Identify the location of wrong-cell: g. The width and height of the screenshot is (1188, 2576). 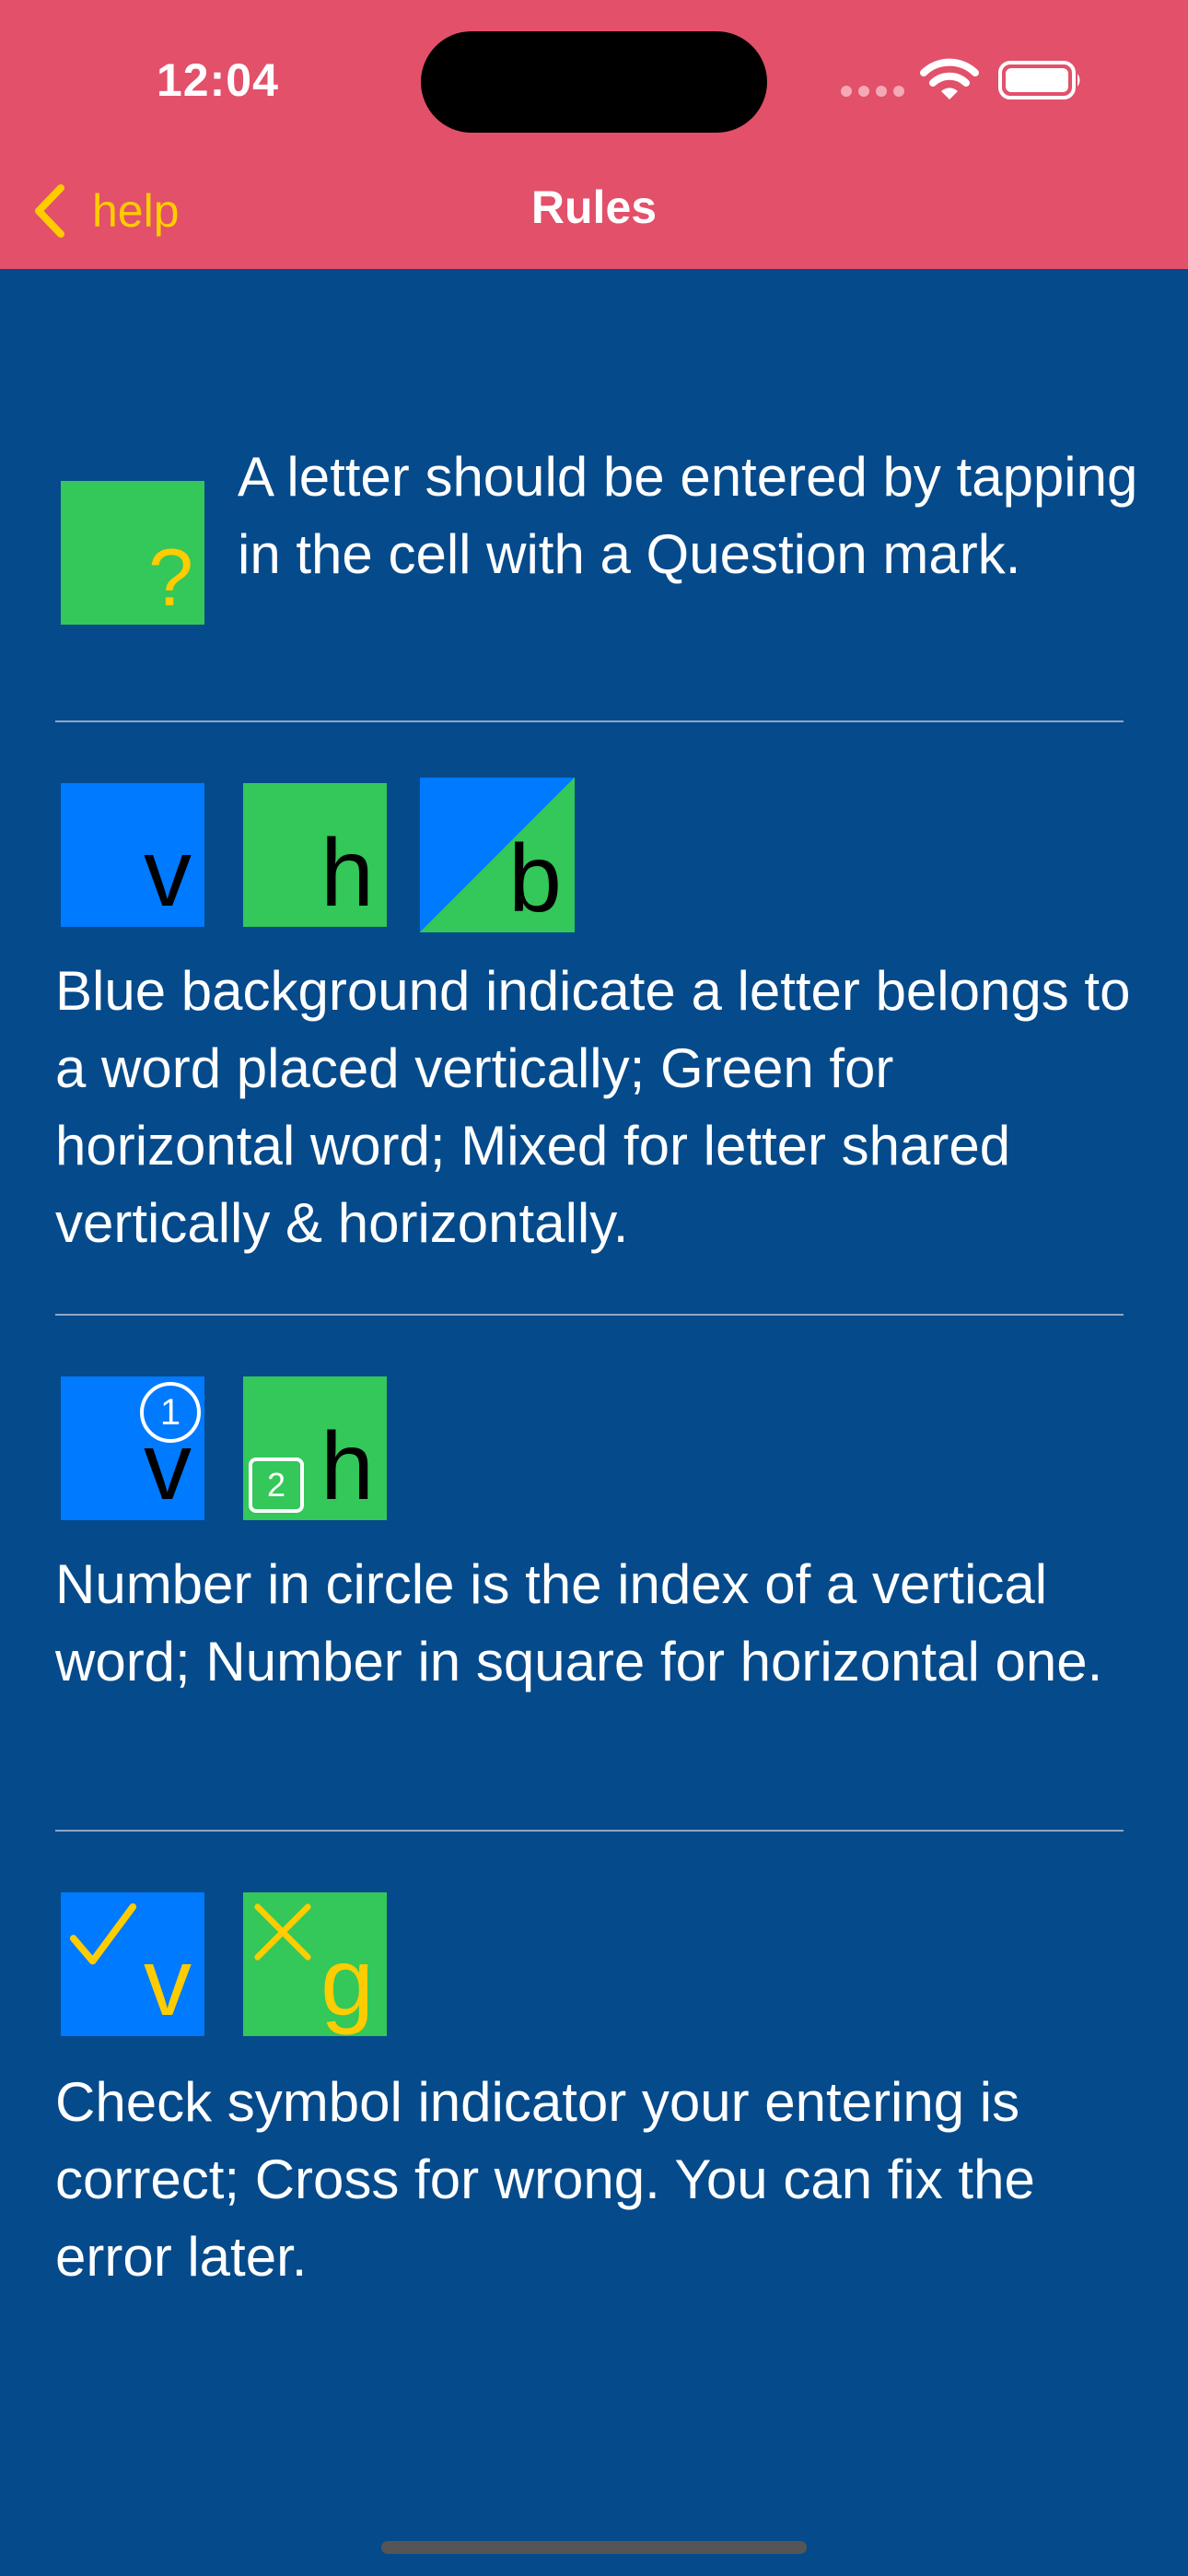
(315, 1964).